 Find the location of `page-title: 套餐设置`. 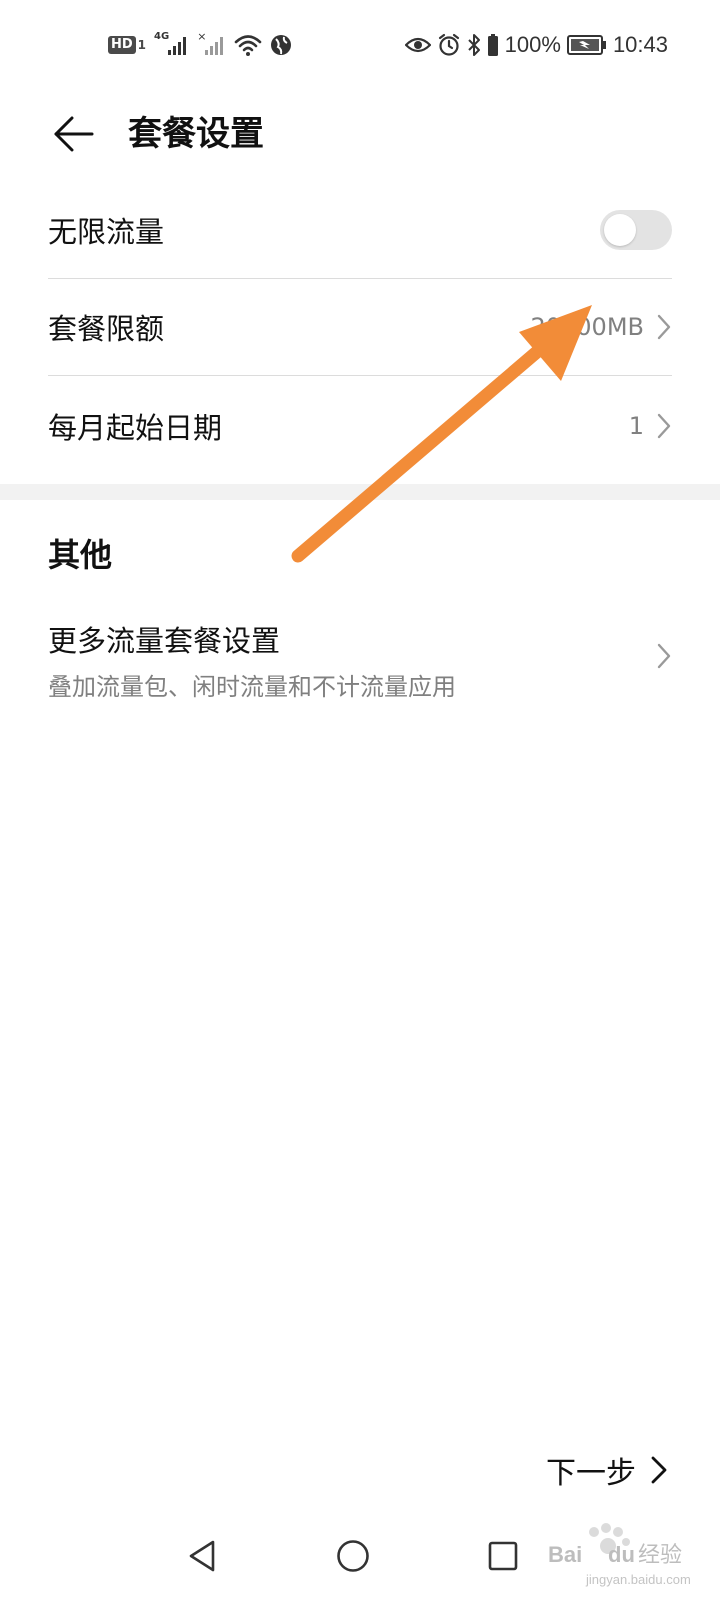

page-title: 套餐设置 is located at coordinates (196, 134).